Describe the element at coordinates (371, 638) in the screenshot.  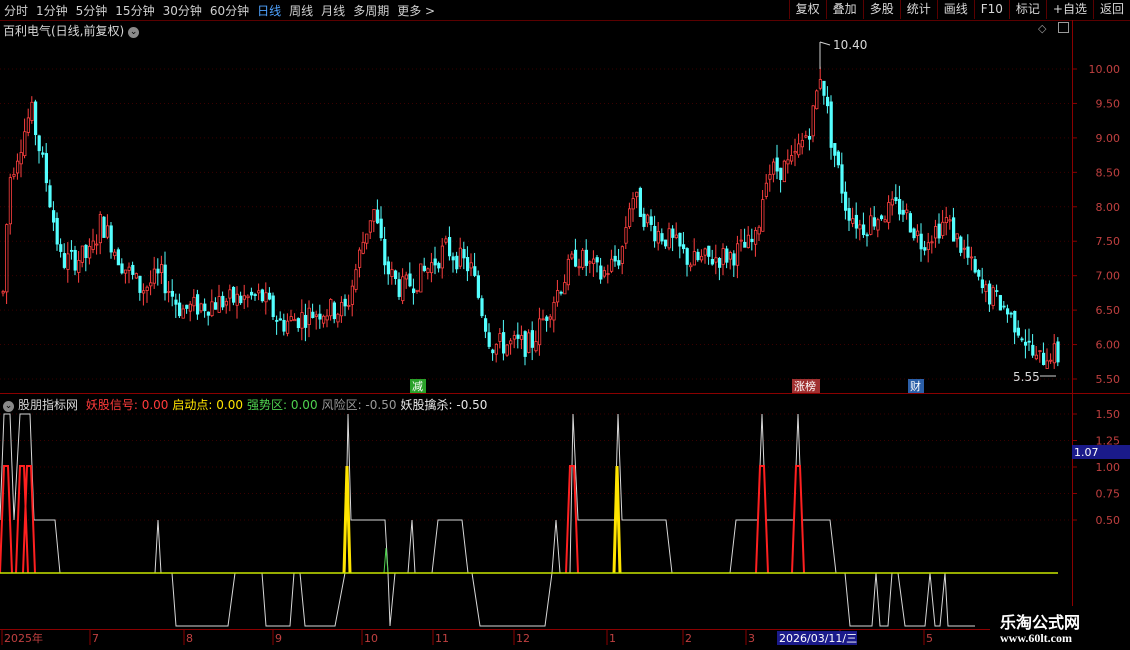
I see `date-label: 10` at that location.